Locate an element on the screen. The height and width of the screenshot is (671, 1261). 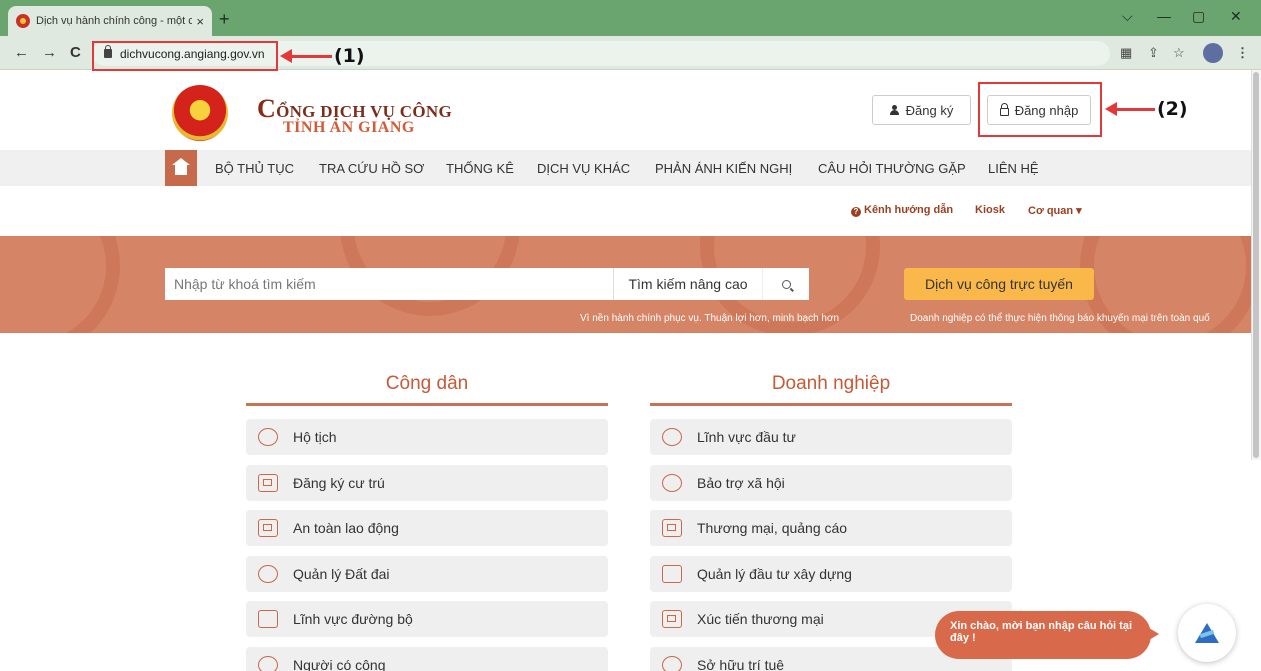
menu-item-procedures: BỘ THỦ TỤC is located at coordinates (254, 168).